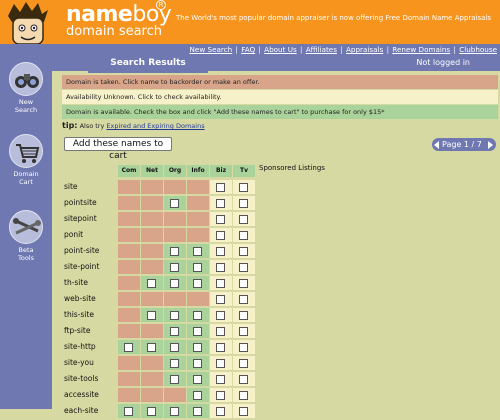 The width and height of the screenshot is (500, 420). I want to click on nav-about-us: About Us, so click(280, 49).